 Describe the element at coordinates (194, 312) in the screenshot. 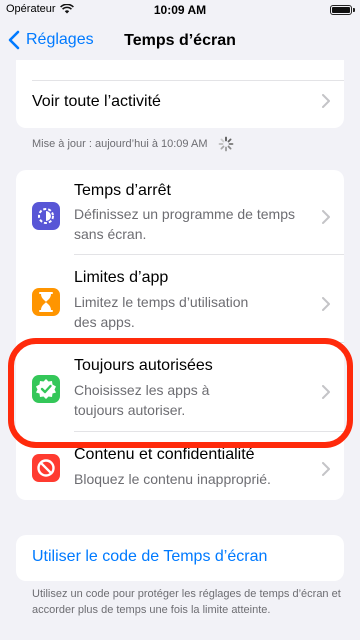

I see `item-subtitle: Limitez le temps d’utilisation des apps.` at that location.